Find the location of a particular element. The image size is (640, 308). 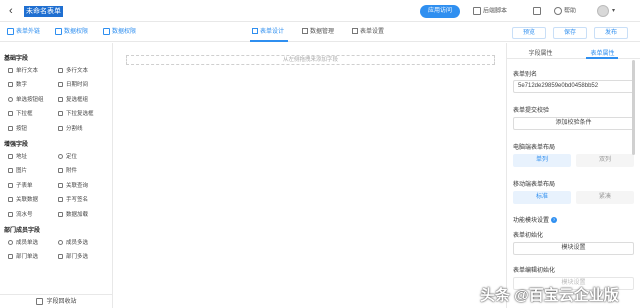

dropdown-multi-icon is located at coordinates (60, 114).